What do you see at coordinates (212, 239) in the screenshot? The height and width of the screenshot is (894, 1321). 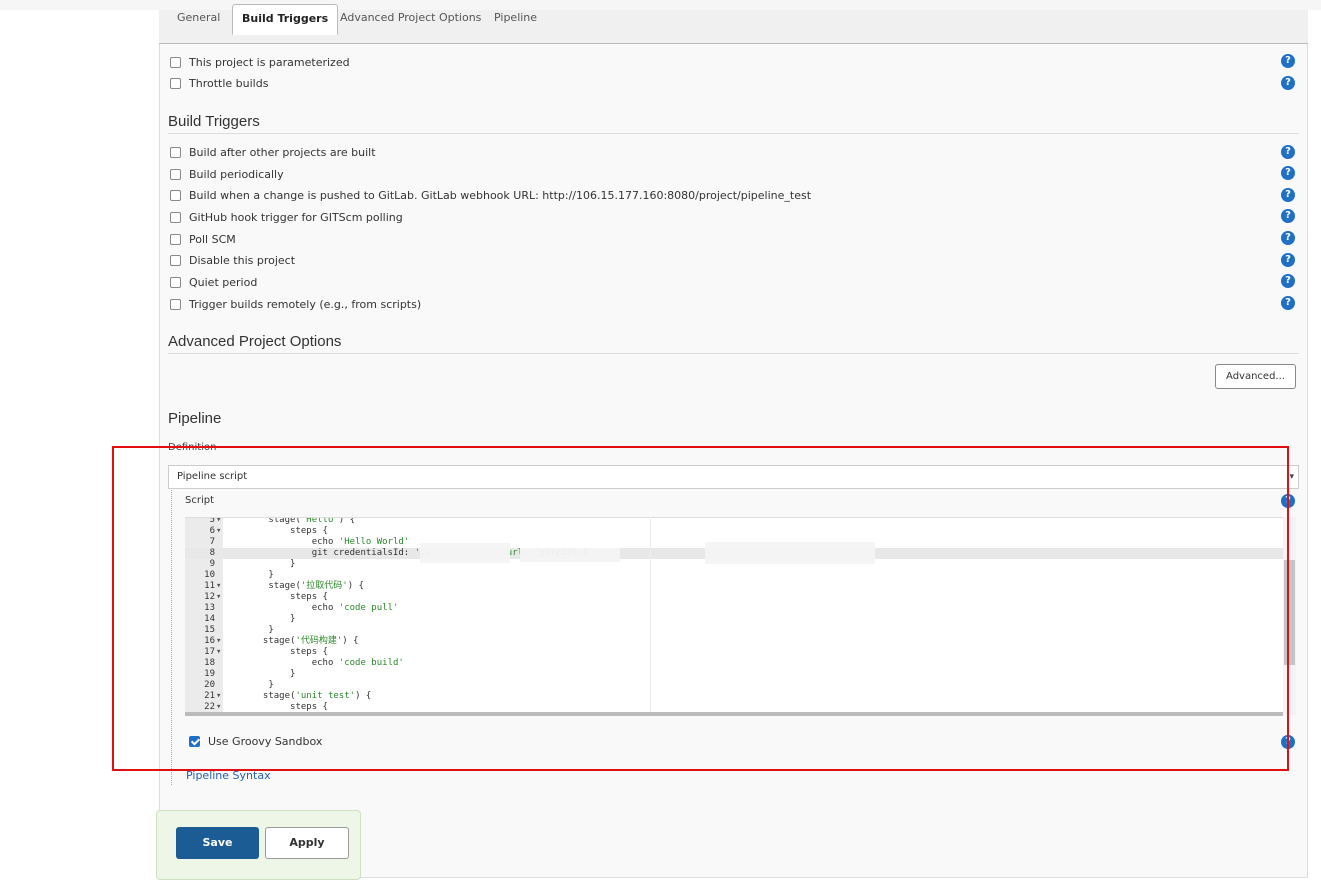 I see `option-label: Poll SCM` at bounding box center [212, 239].